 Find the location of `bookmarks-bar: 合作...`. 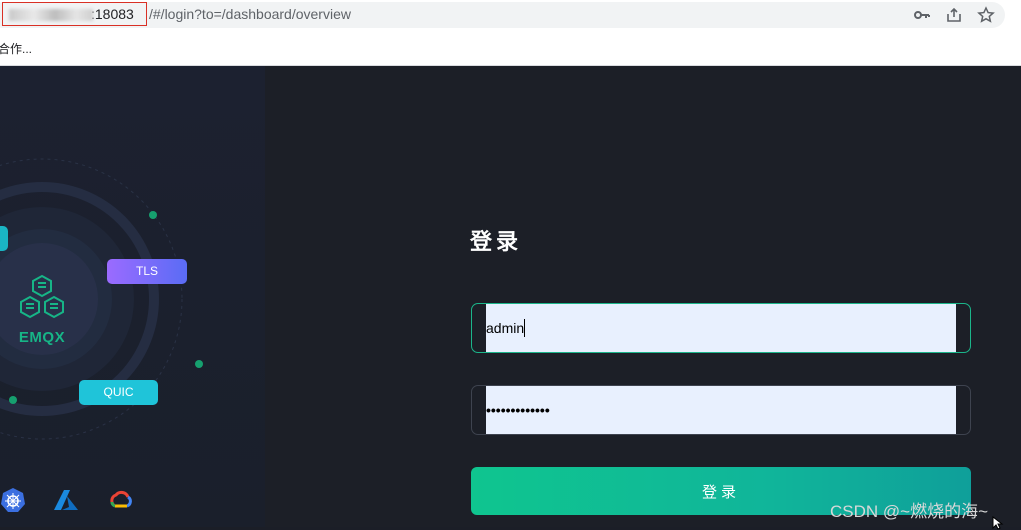

bookmarks-bar: 合作... is located at coordinates (510, 49).